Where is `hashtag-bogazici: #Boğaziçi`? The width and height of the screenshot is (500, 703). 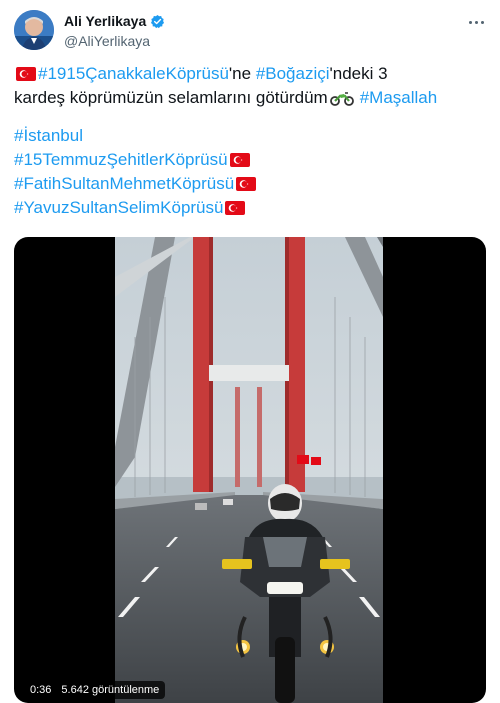 hashtag-bogazici: #Boğaziçi is located at coordinates (293, 74).